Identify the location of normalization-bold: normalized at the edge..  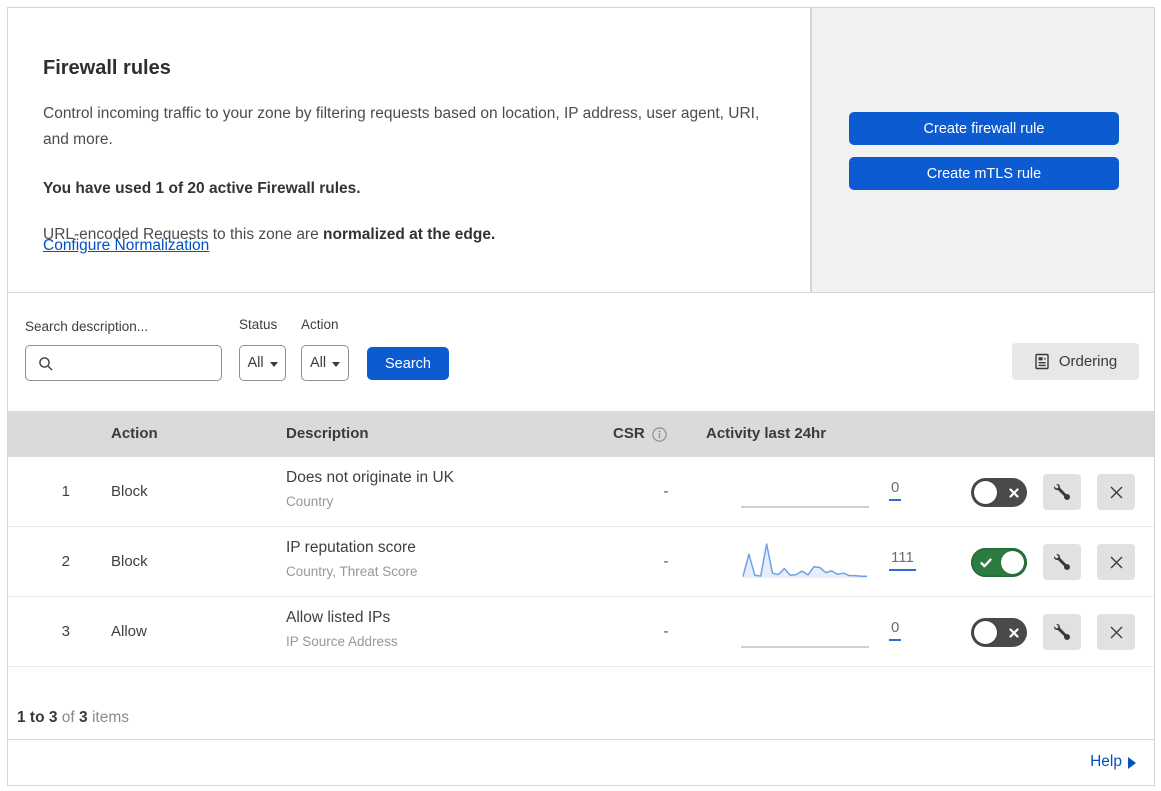
(409, 234).